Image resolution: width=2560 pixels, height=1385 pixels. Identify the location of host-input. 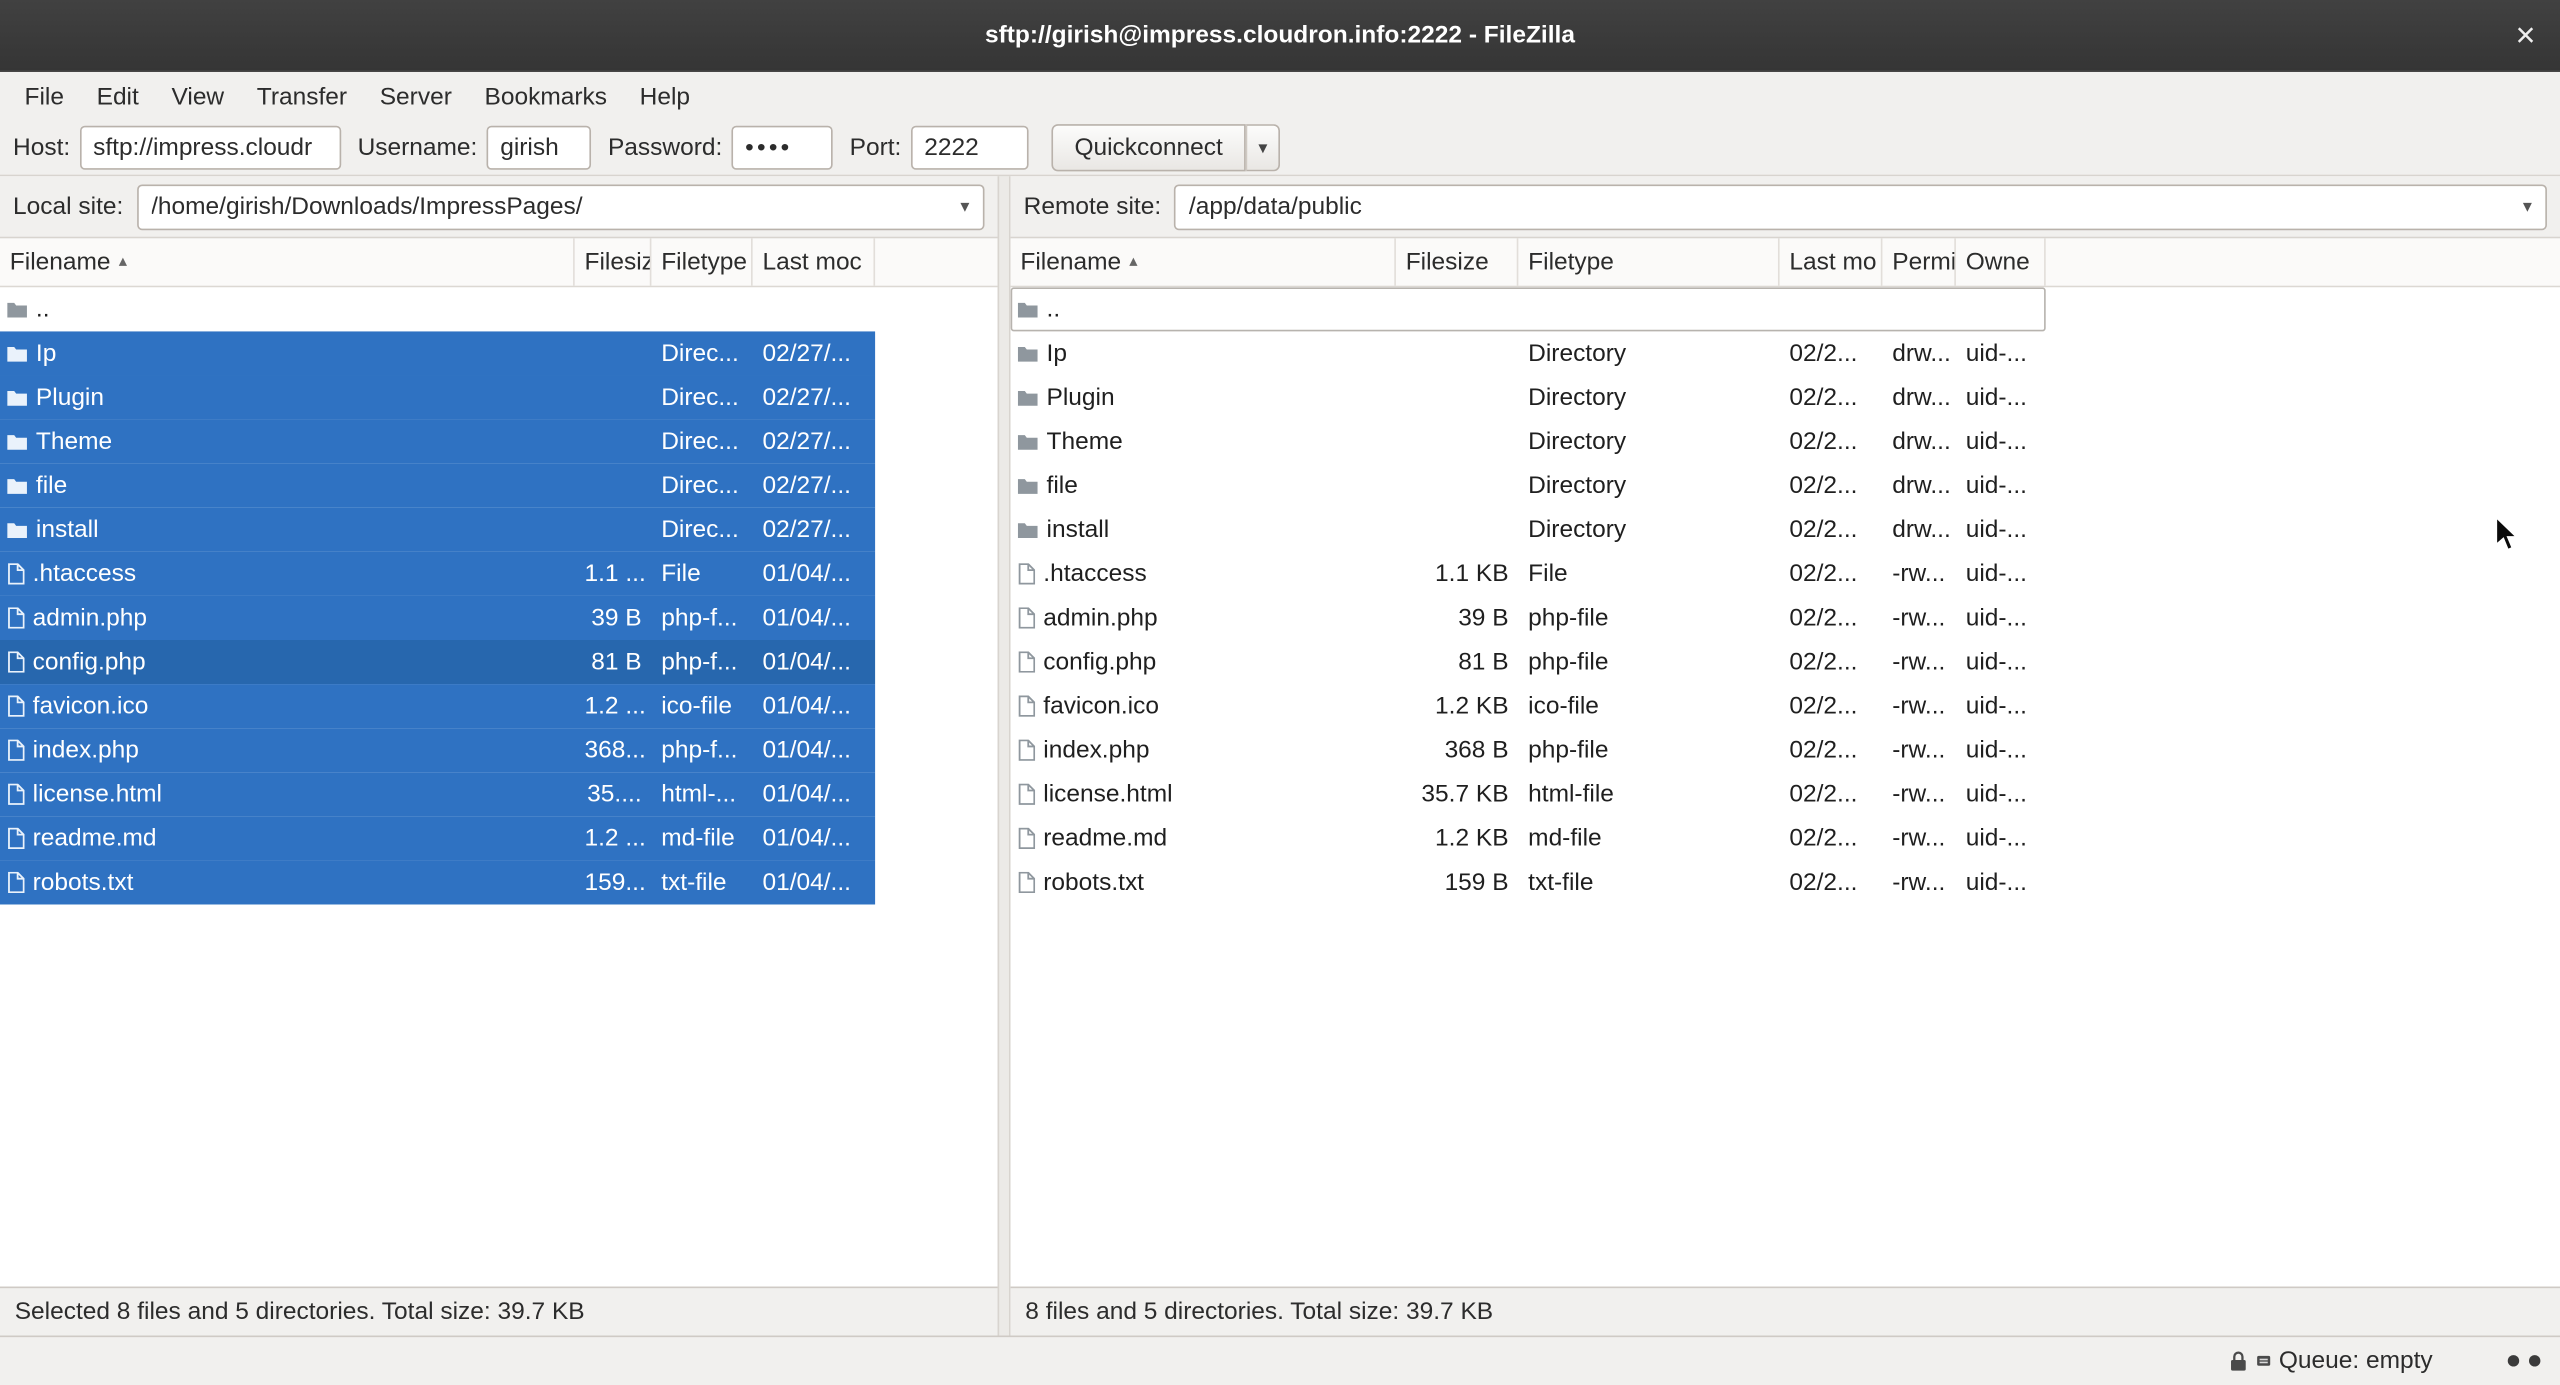
(211, 147).